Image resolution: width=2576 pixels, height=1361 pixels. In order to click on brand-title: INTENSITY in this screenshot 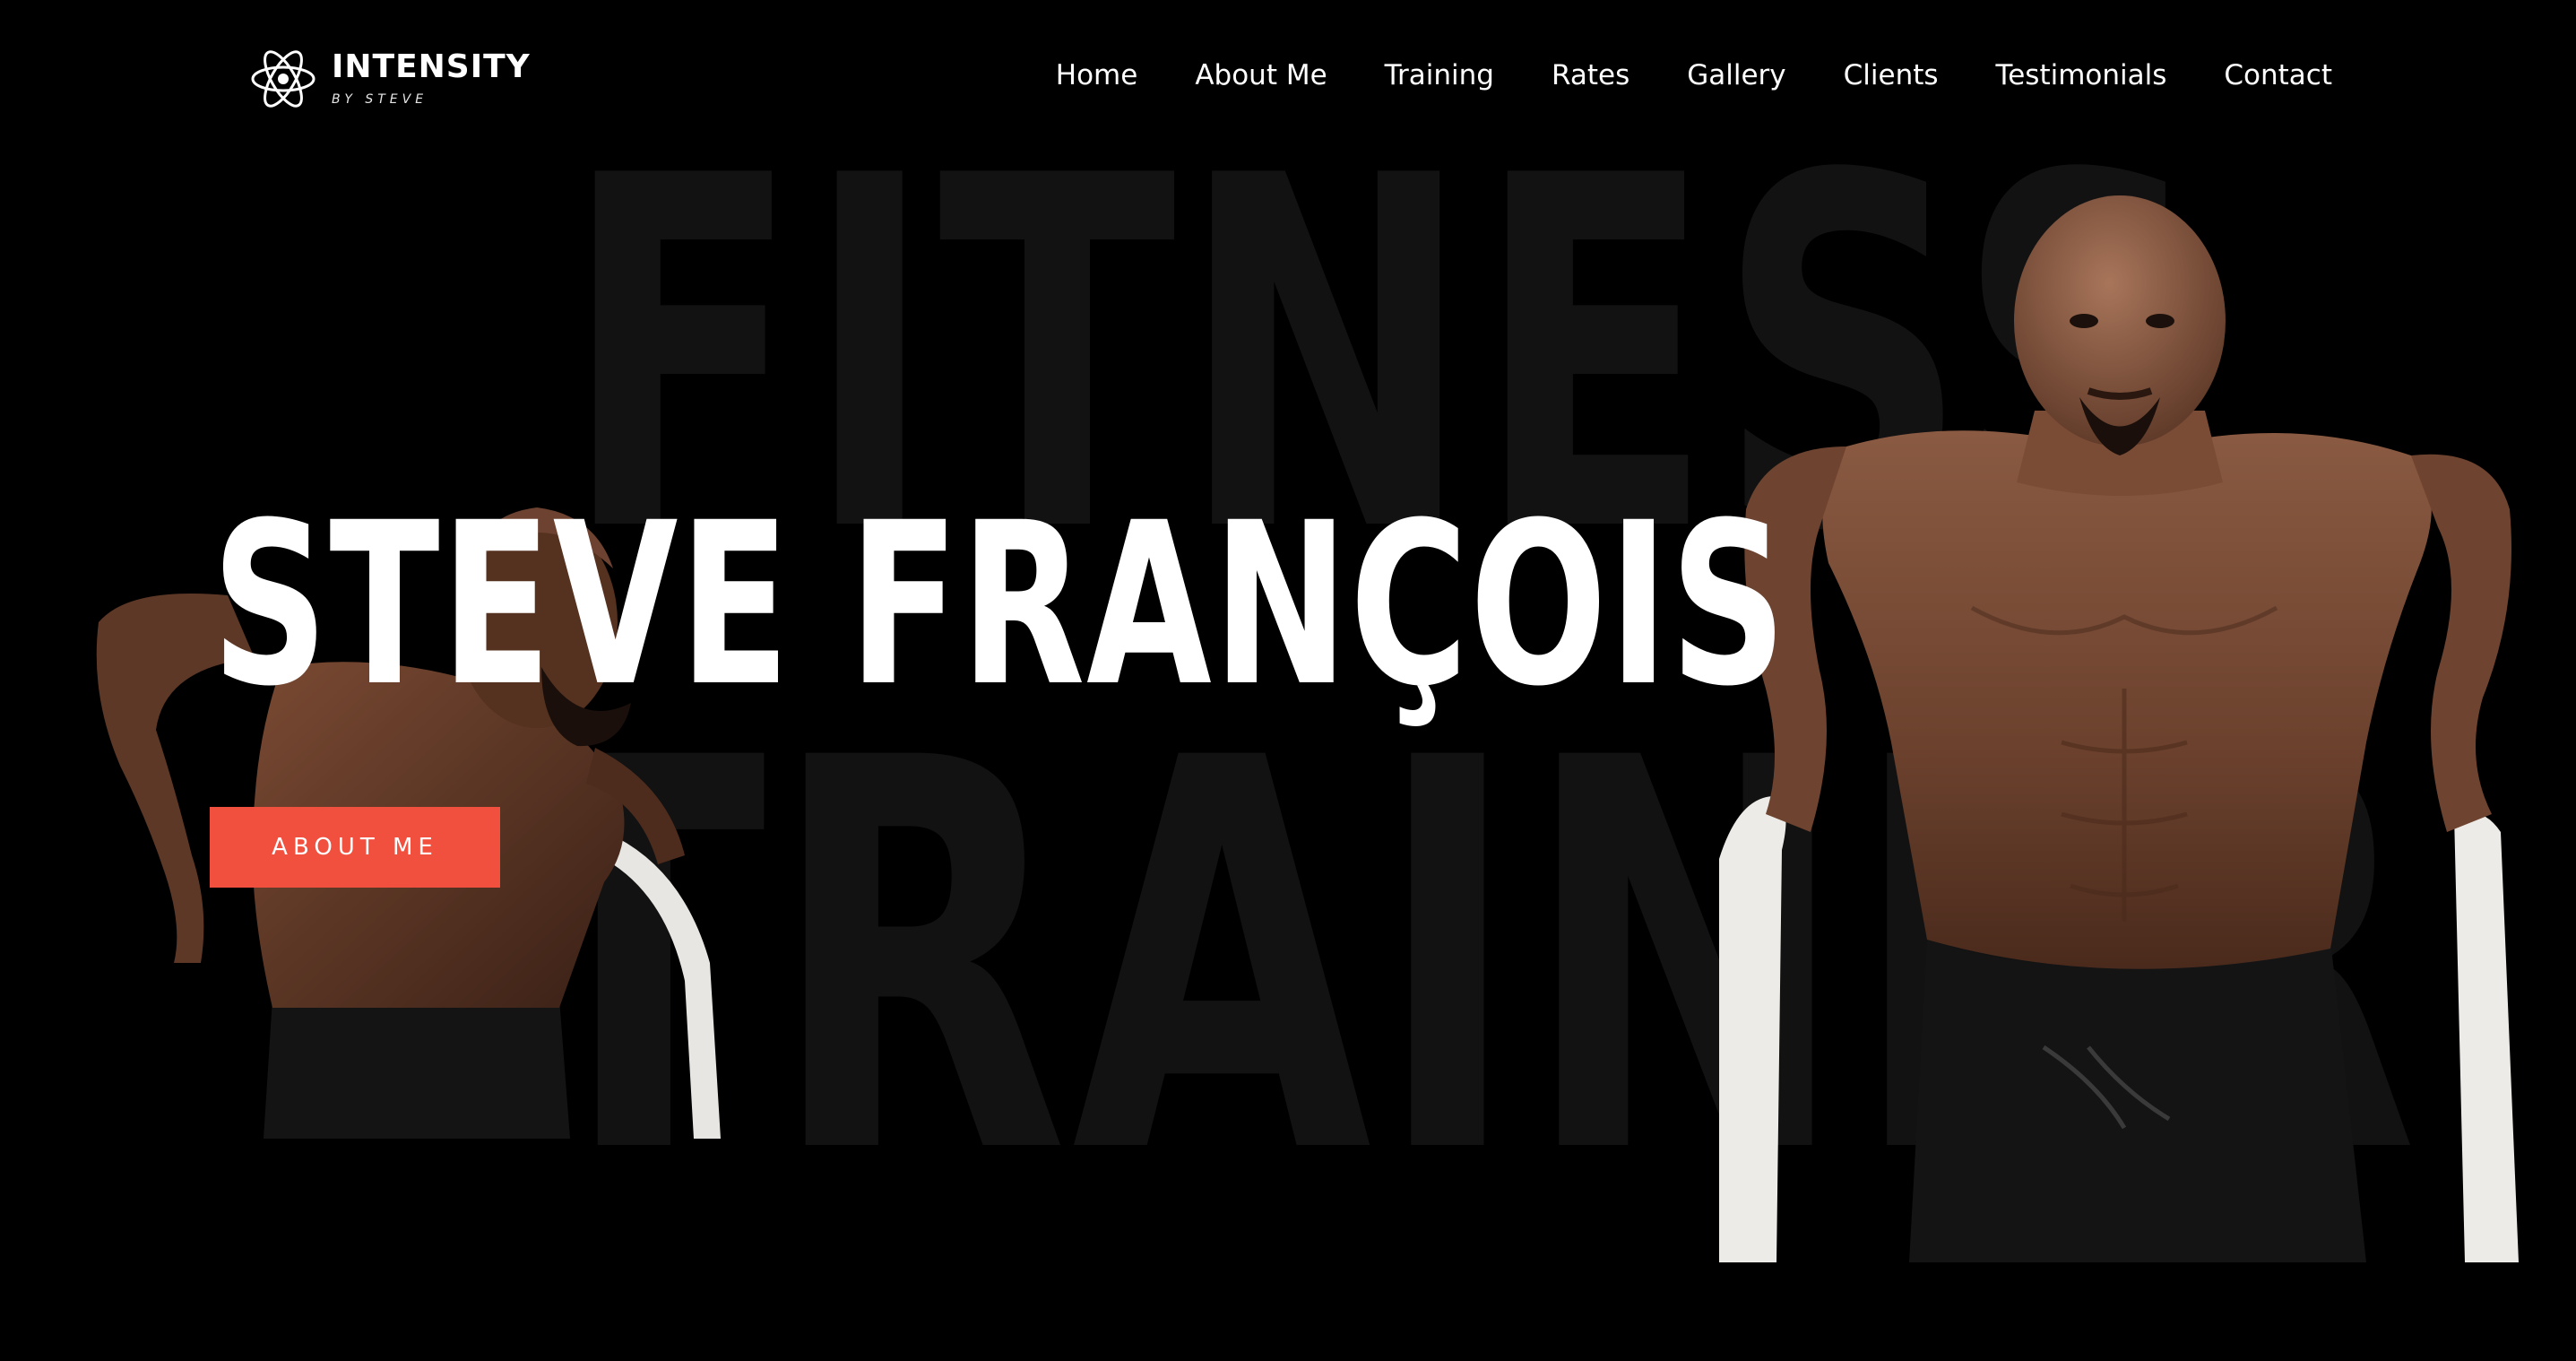, I will do `click(431, 66)`.